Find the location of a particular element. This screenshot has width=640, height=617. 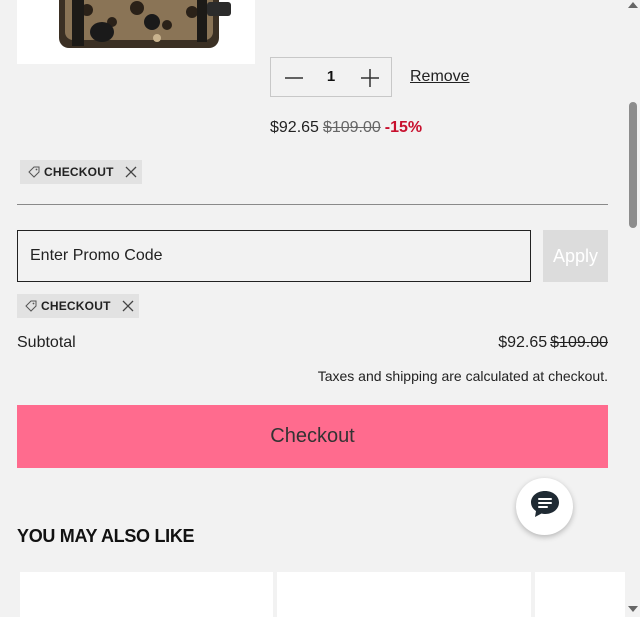

quantity-value: 1 is located at coordinates (331, 77).